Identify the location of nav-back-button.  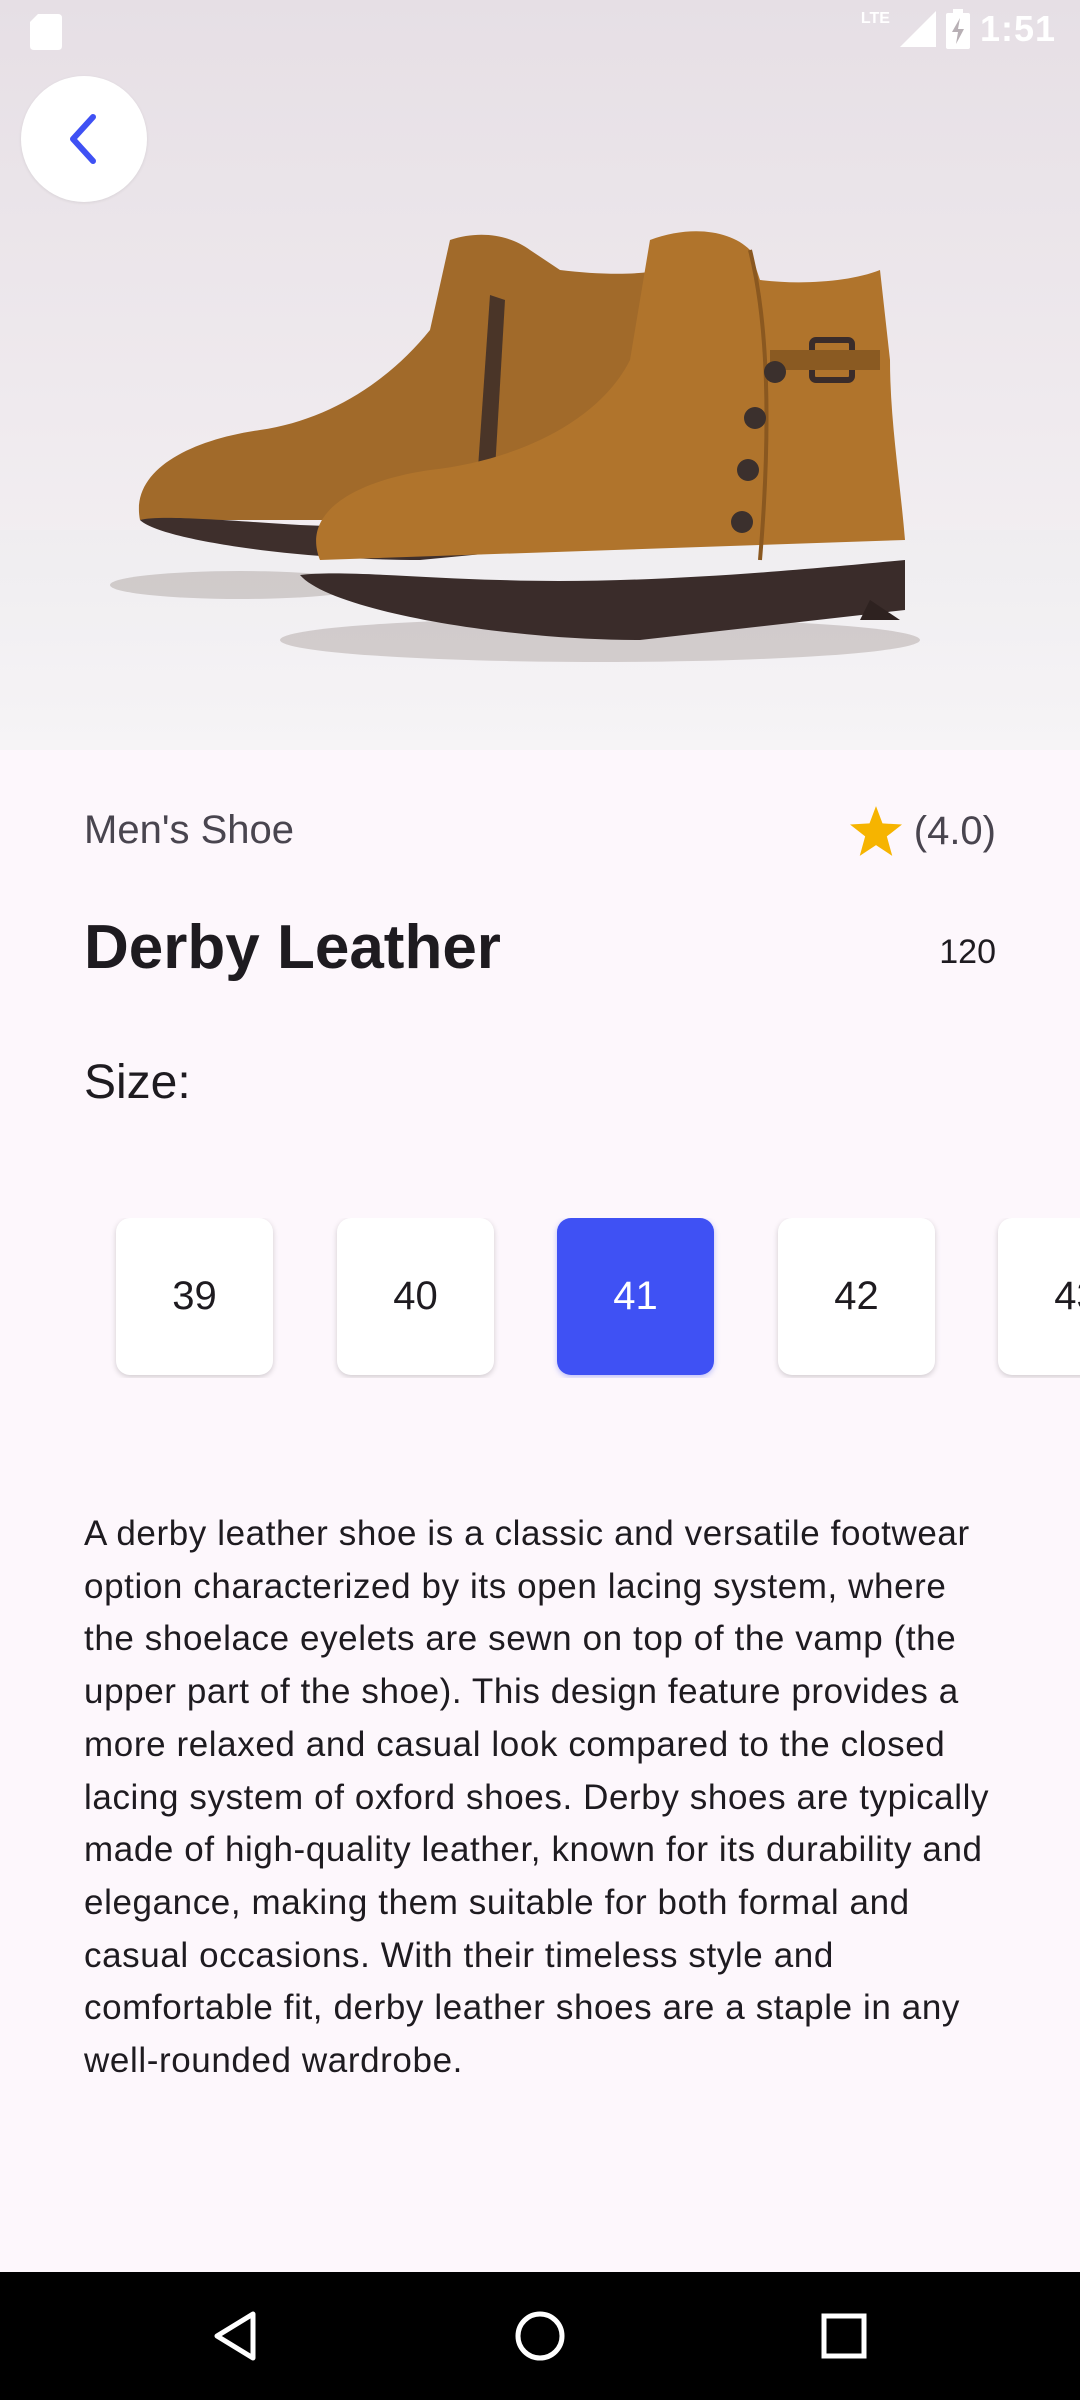
(235, 2336).